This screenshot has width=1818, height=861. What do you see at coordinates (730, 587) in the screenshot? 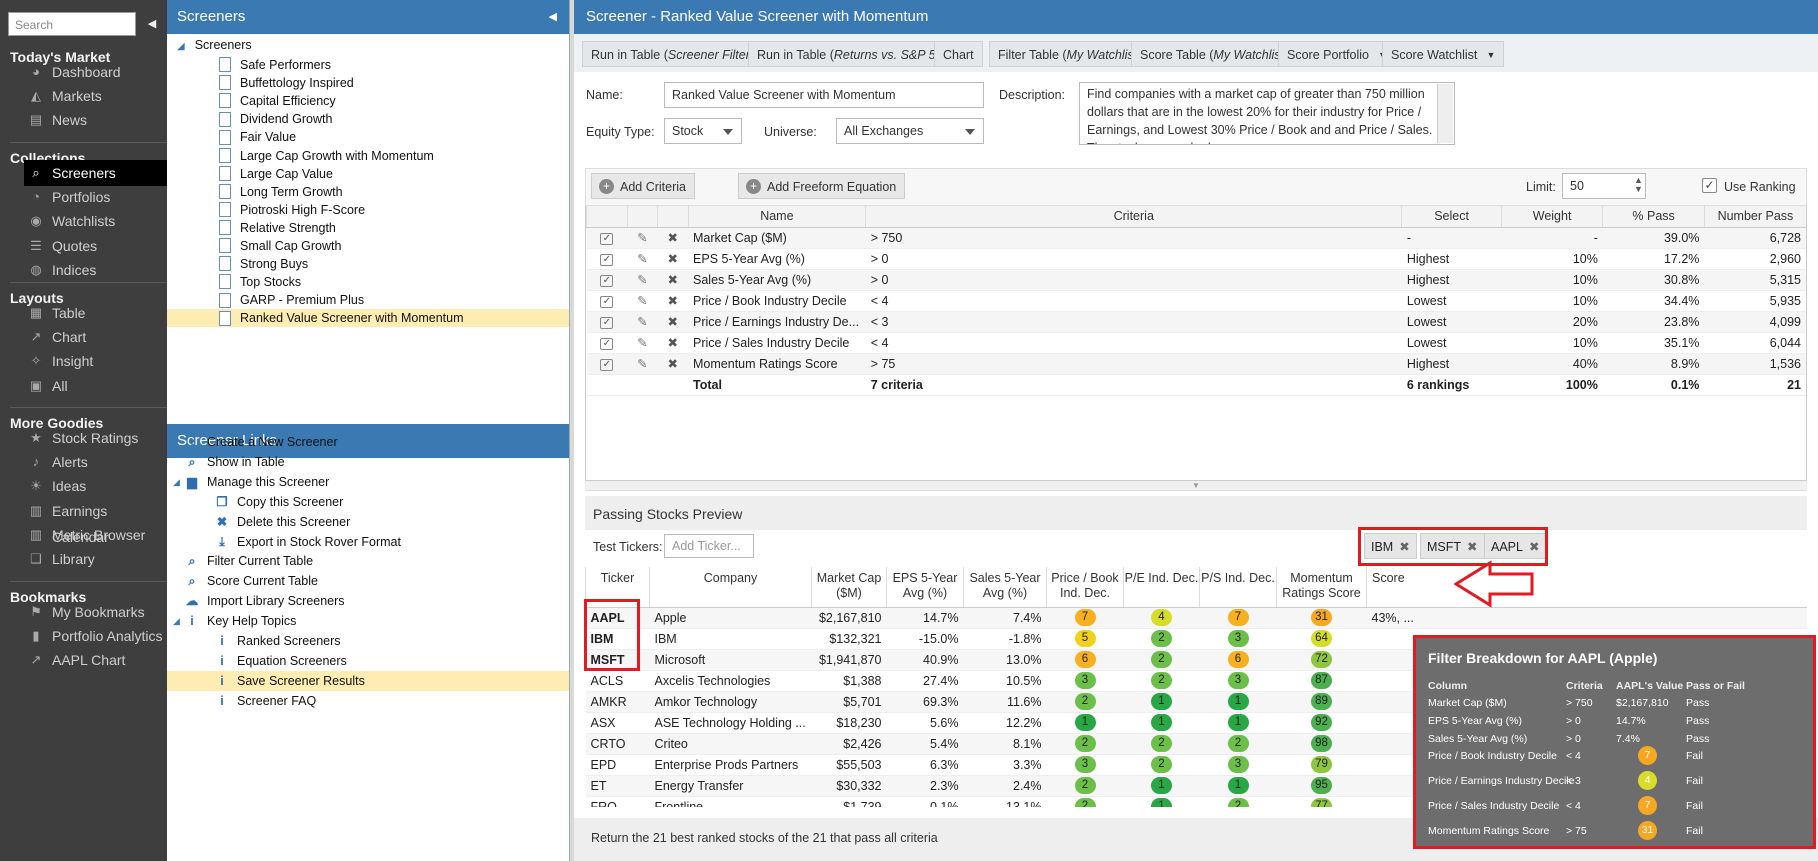
I see `column-header: Company` at bounding box center [730, 587].